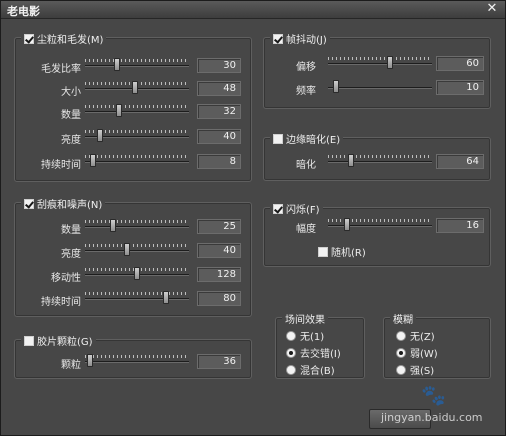 The height and width of the screenshot is (436, 506). Describe the element at coordinates (61, 165) in the screenshot. I see `dust-duration-label: 持续时间` at that location.